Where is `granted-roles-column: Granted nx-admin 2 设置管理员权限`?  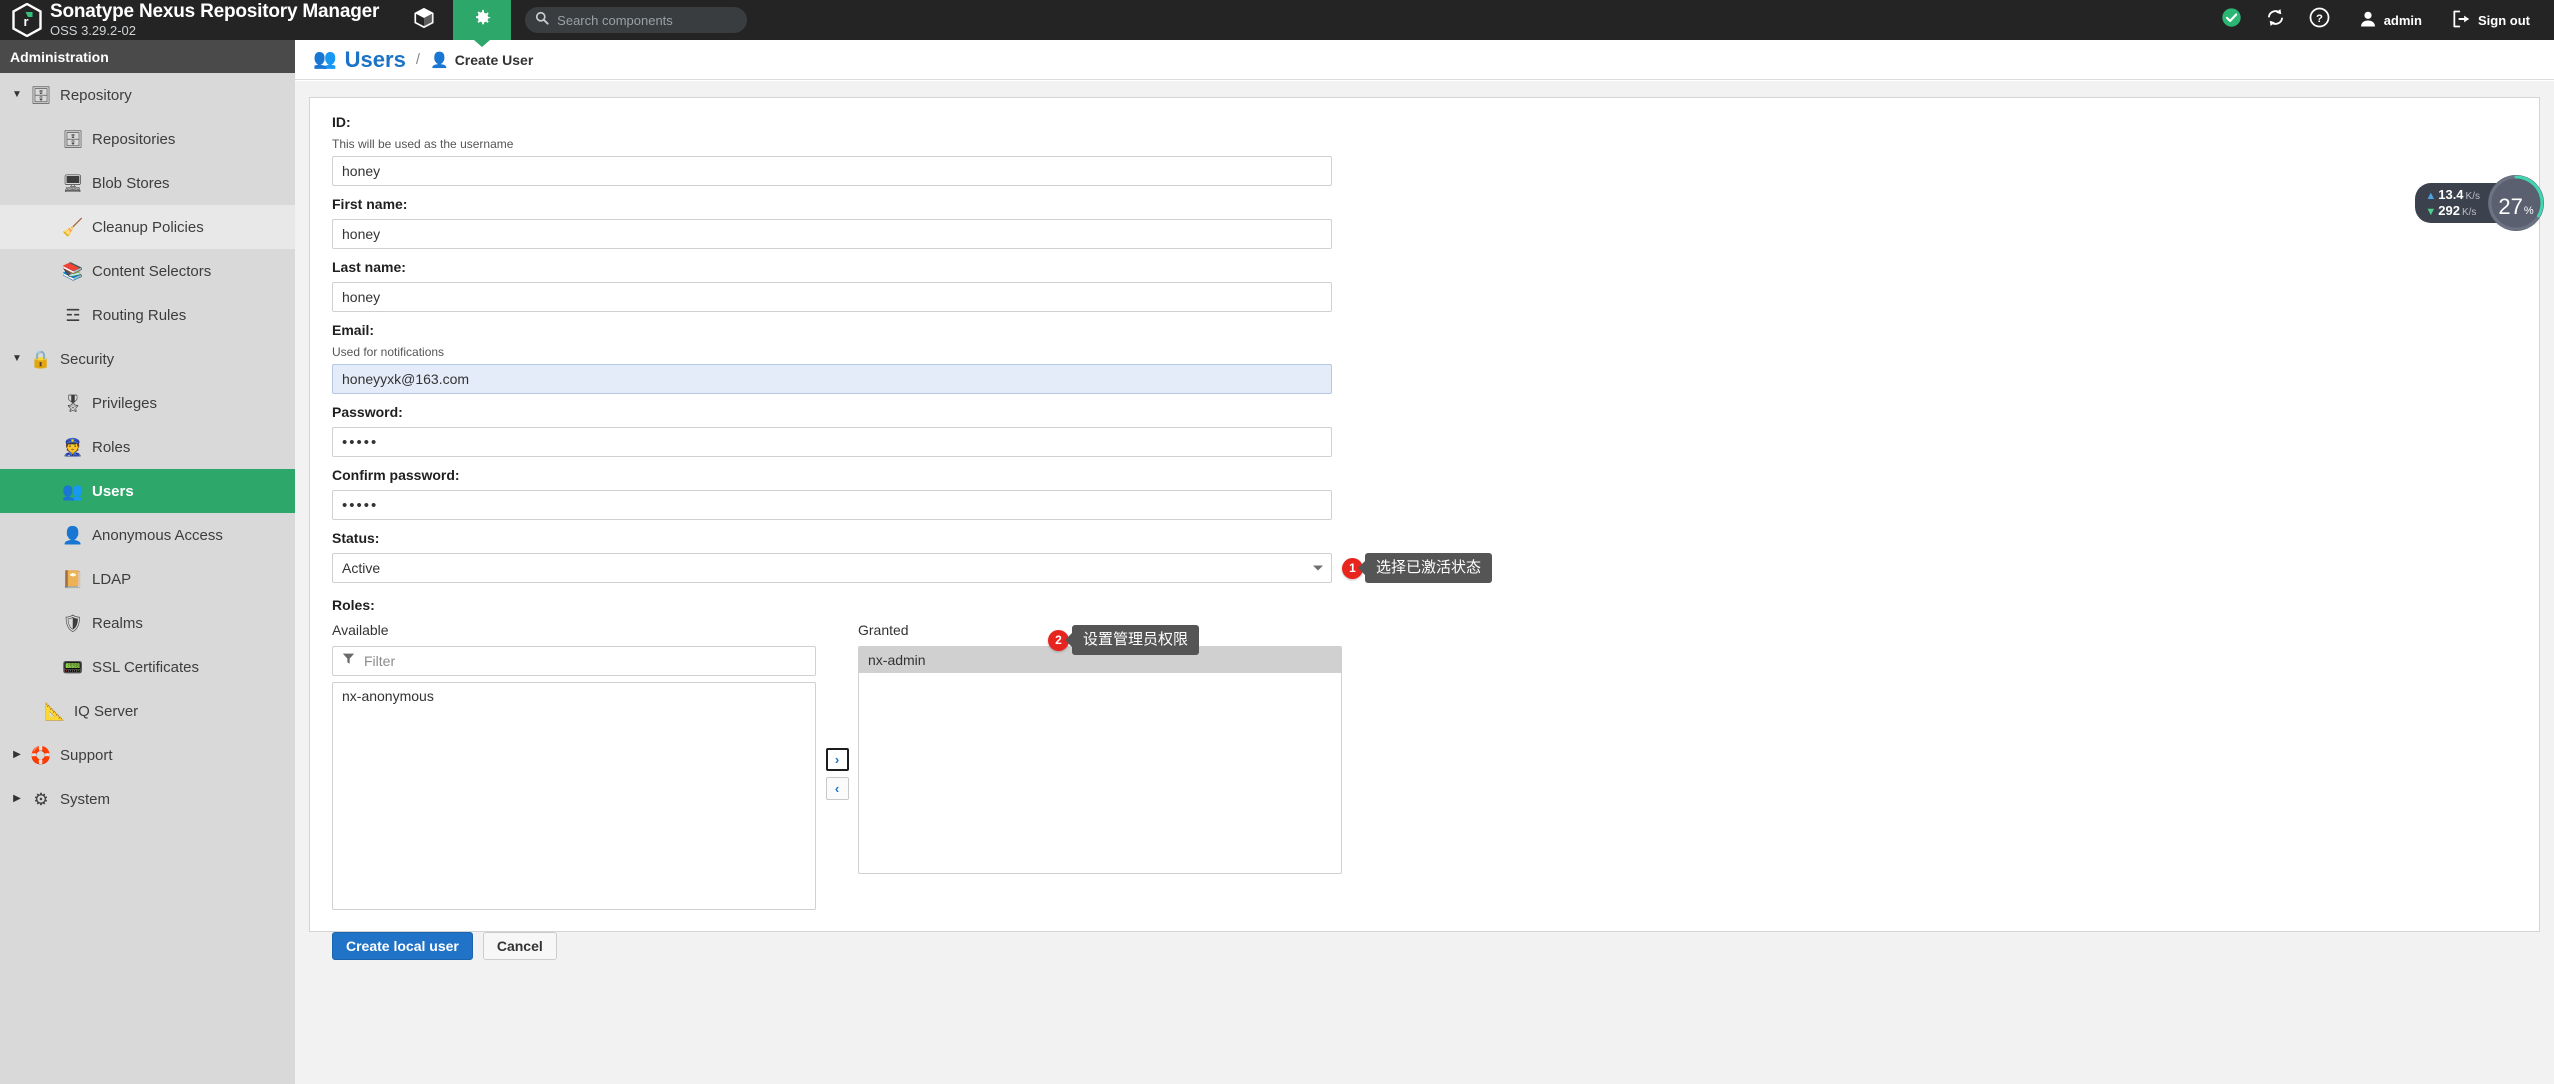 granted-roles-column: Granted nx-admin 2 设置管理员权限 is located at coordinates (1100, 748).